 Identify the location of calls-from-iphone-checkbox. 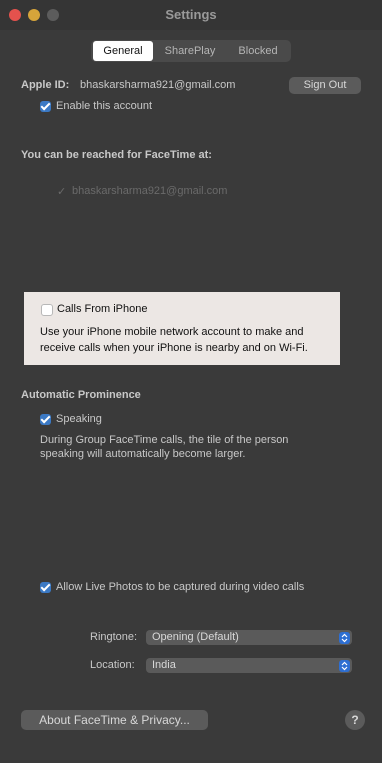
(47, 310).